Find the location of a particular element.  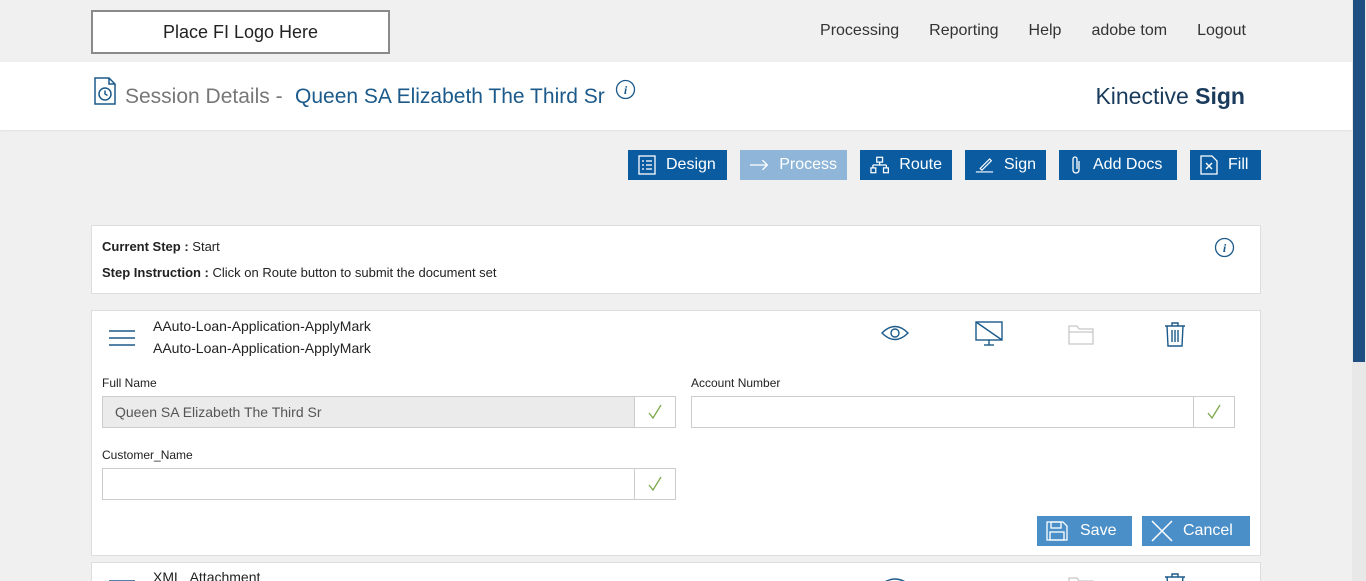

customer-name-field is located at coordinates (368, 484).